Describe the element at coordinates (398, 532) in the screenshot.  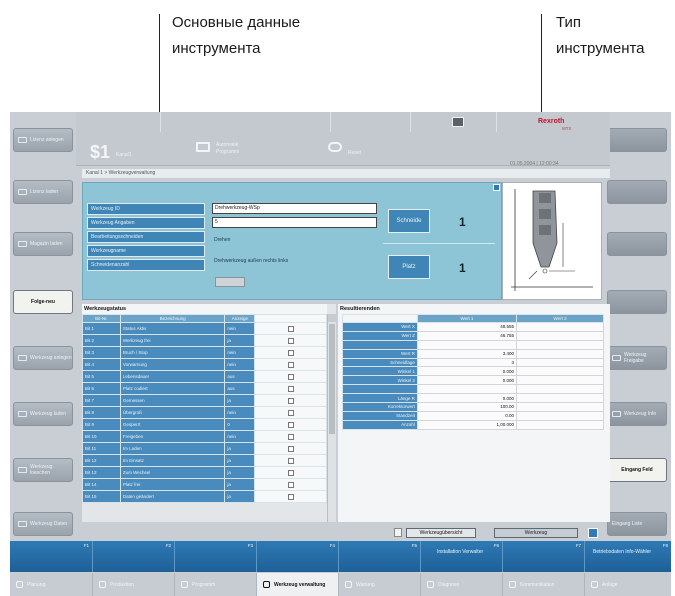
I see `action-icon` at that location.